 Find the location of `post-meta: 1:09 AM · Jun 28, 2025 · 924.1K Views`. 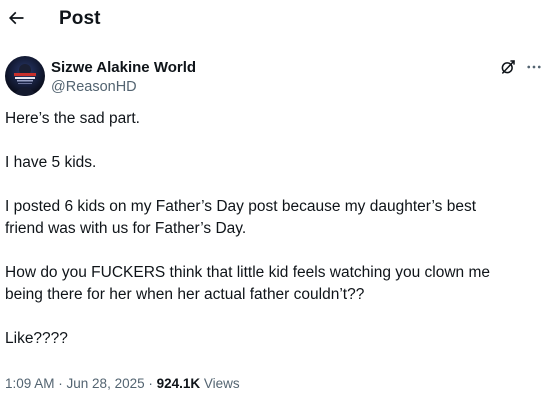

post-meta: 1:09 AM · Jun 28, 2025 · 924.1K Views is located at coordinates (122, 383).